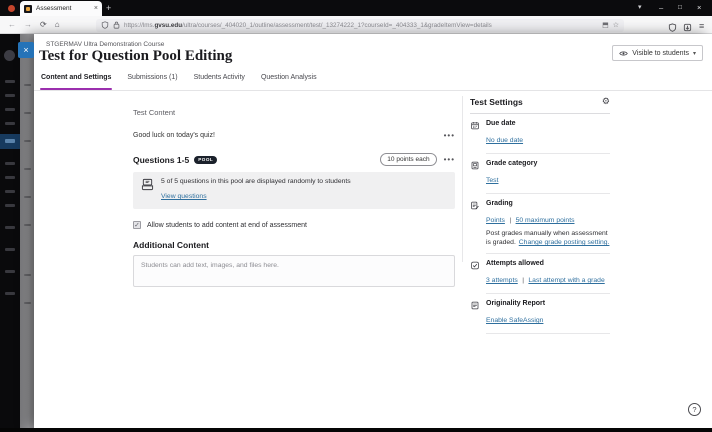 This screenshot has height=432, width=712. What do you see at coordinates (373, 90) in the screenshot?
I see `tabs-divider` at bounding box center [373, 90].